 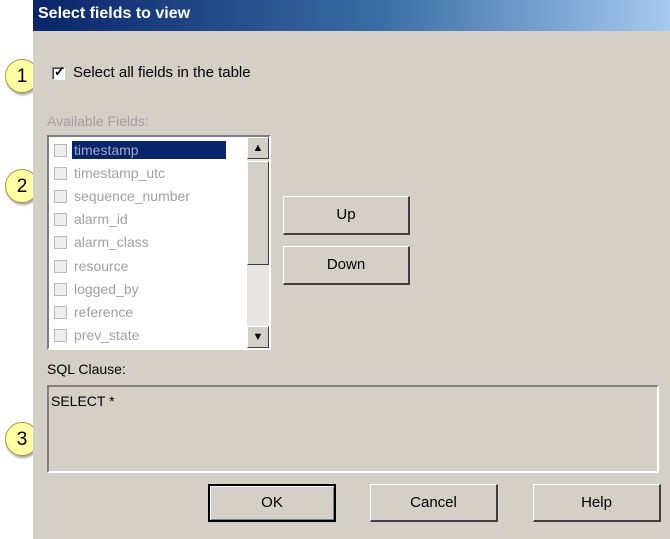 I want to click on window-title: Select fields to view, so click(x=114, y=13).